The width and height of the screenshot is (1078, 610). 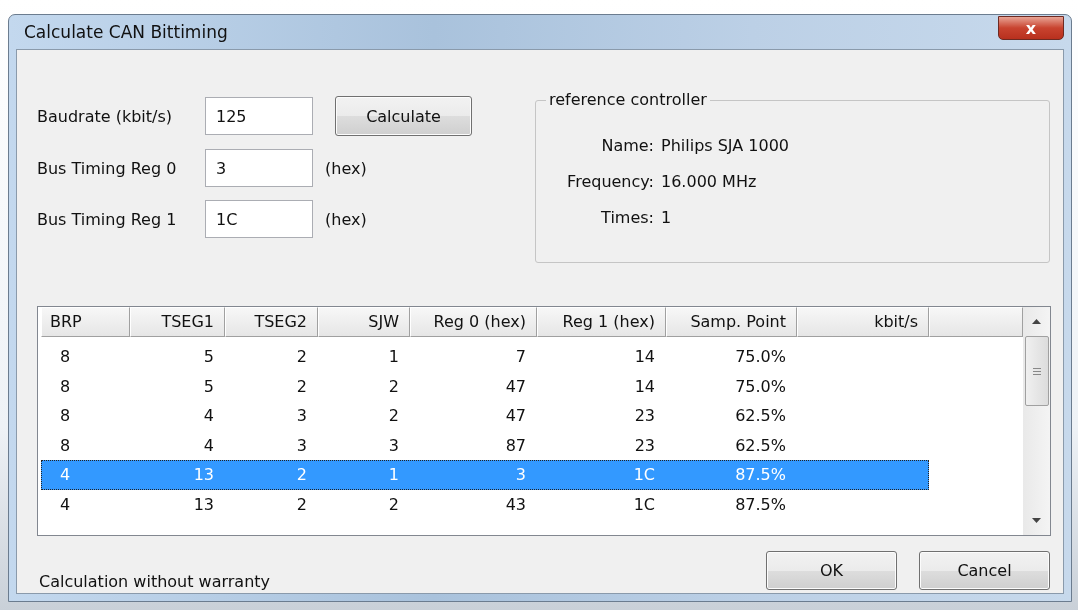 What do you see at coordinates (177, 322) in the screenshot?
I see `column-header: TSEG1` at bounding box center [177, 322].